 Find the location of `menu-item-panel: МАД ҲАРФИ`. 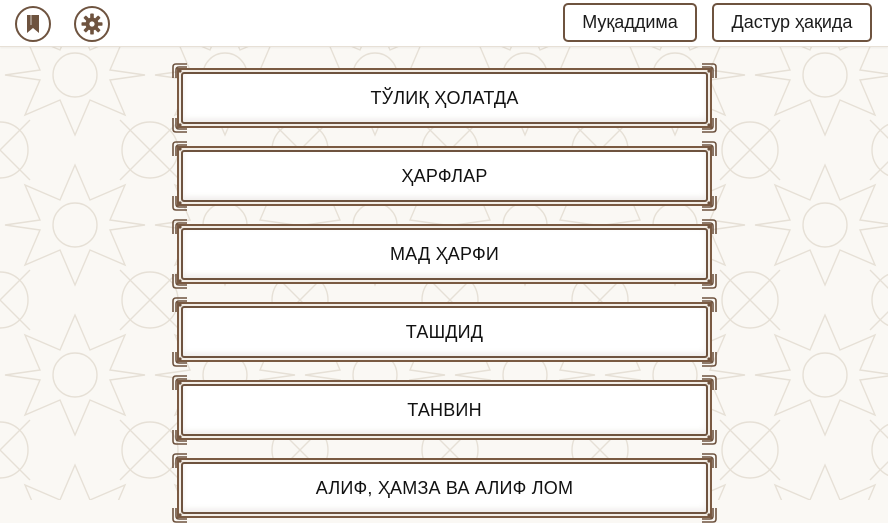

menu-item-panel: МАД ҲАРФИ is located at coordinates (444, 254).